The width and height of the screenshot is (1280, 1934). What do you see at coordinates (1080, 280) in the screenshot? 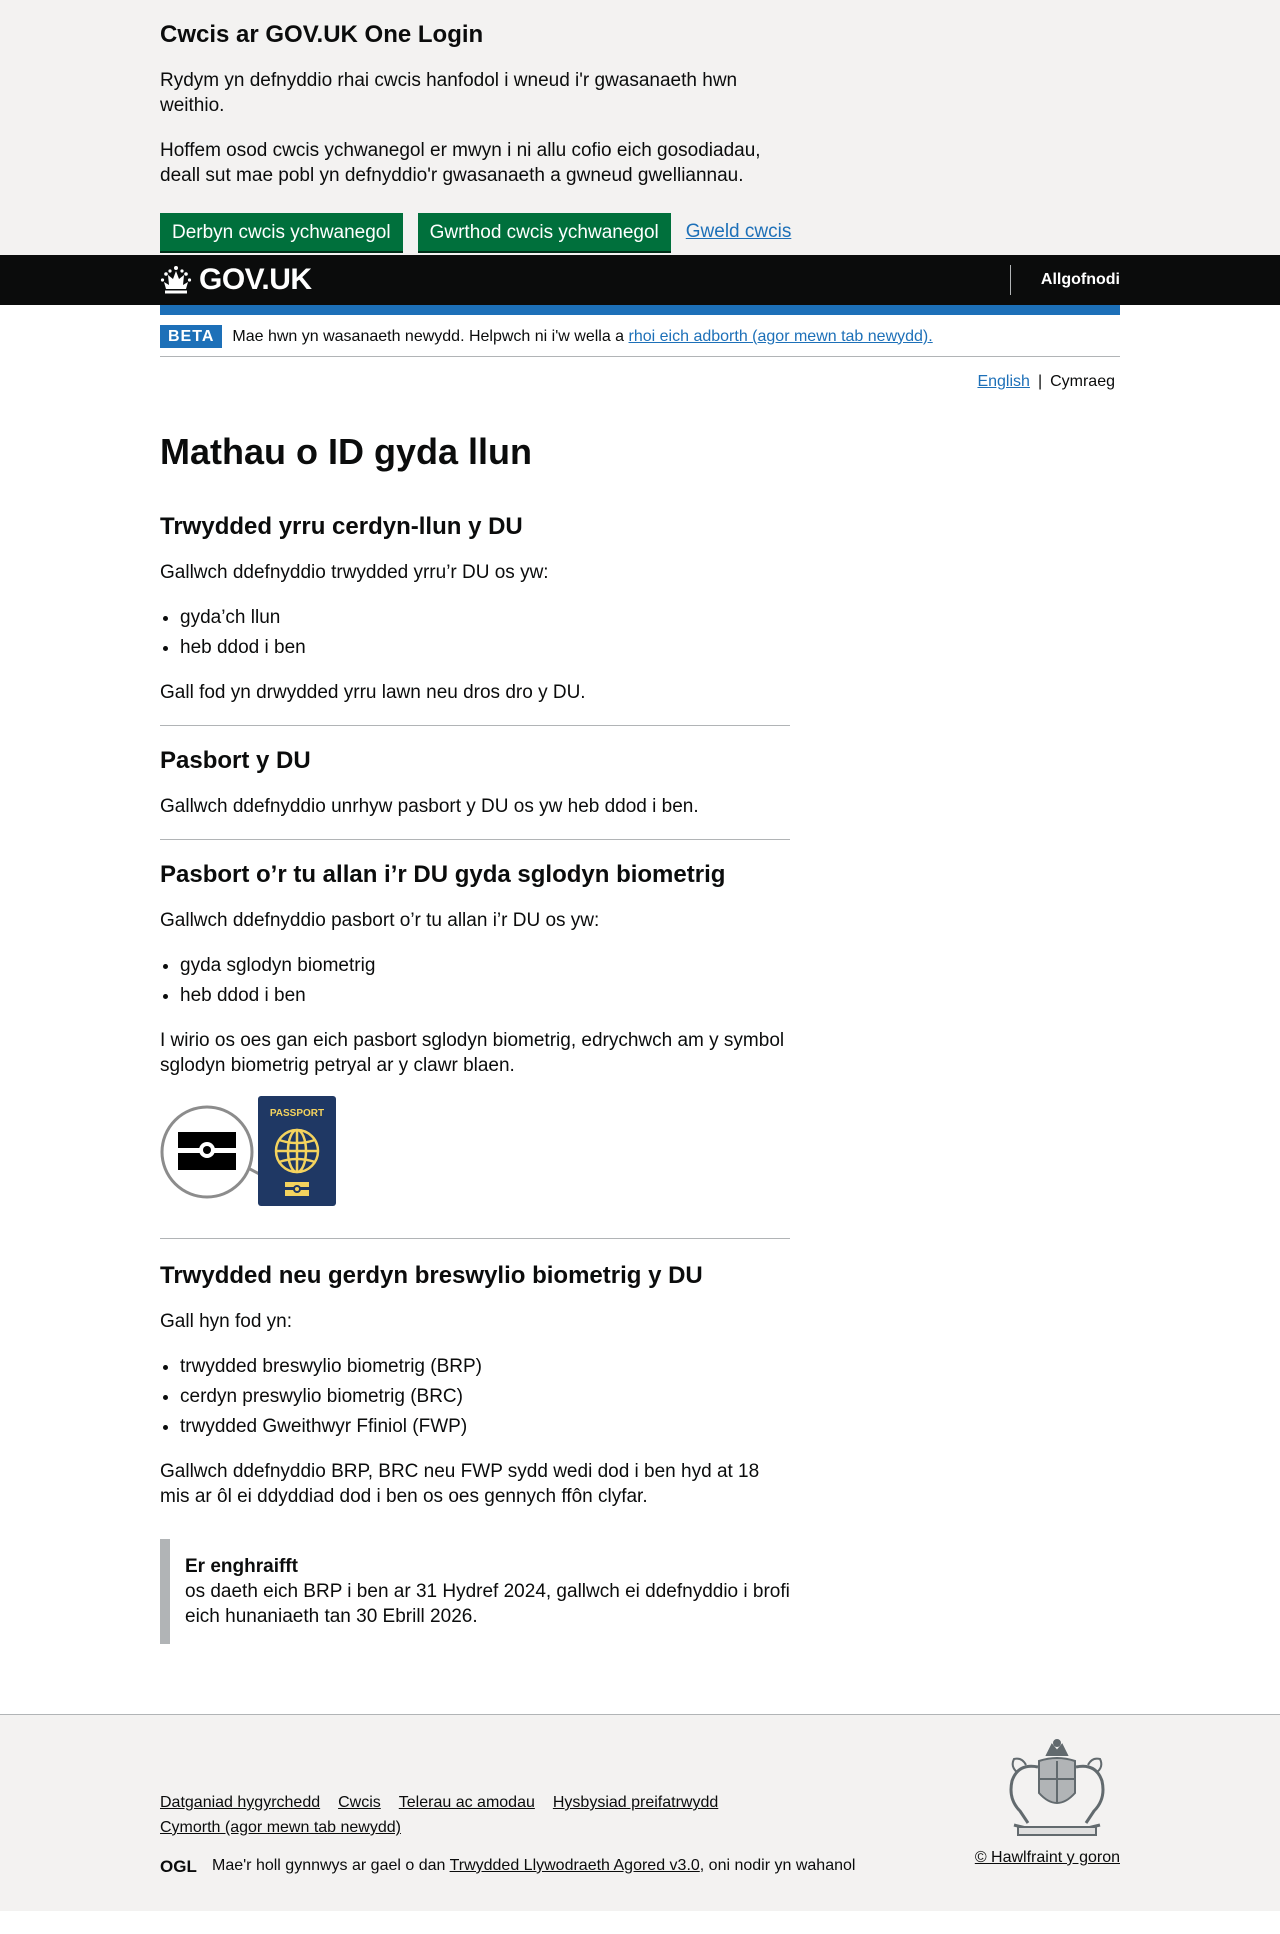
I see `sign-out-link: Allgofnodi` at bounding box center [1080, 280].